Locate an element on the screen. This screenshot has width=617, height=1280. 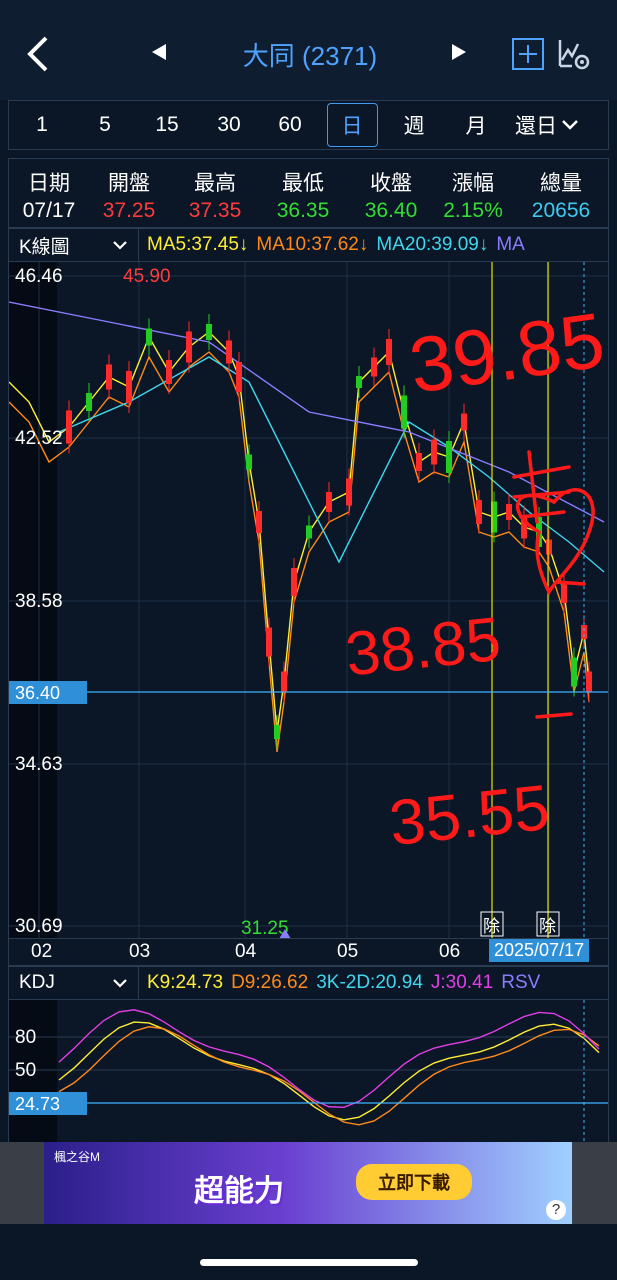
previous-stock-icon is located at coordinates (159, 52).